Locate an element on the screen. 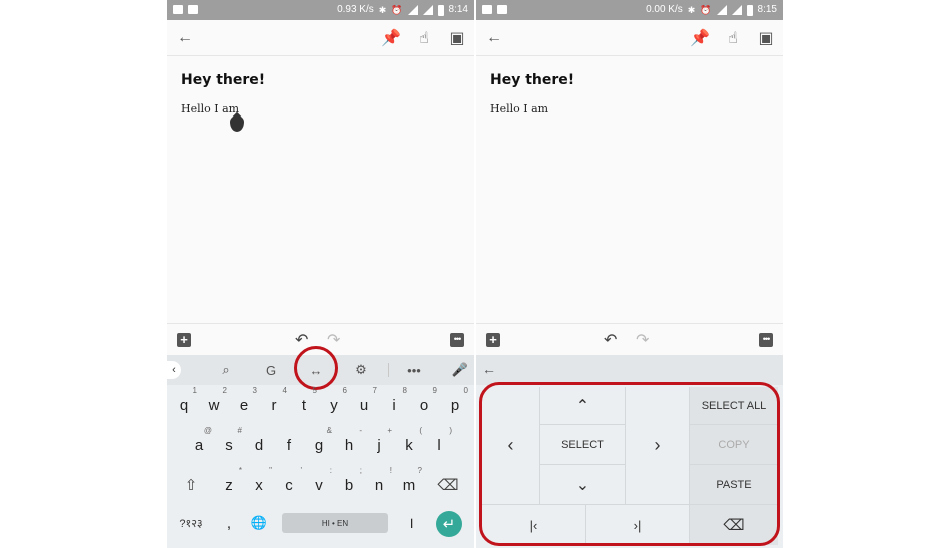 Image resolution: width=950 pixels, height=548 pixels. key-d: d is located at coordinates (259, 445).